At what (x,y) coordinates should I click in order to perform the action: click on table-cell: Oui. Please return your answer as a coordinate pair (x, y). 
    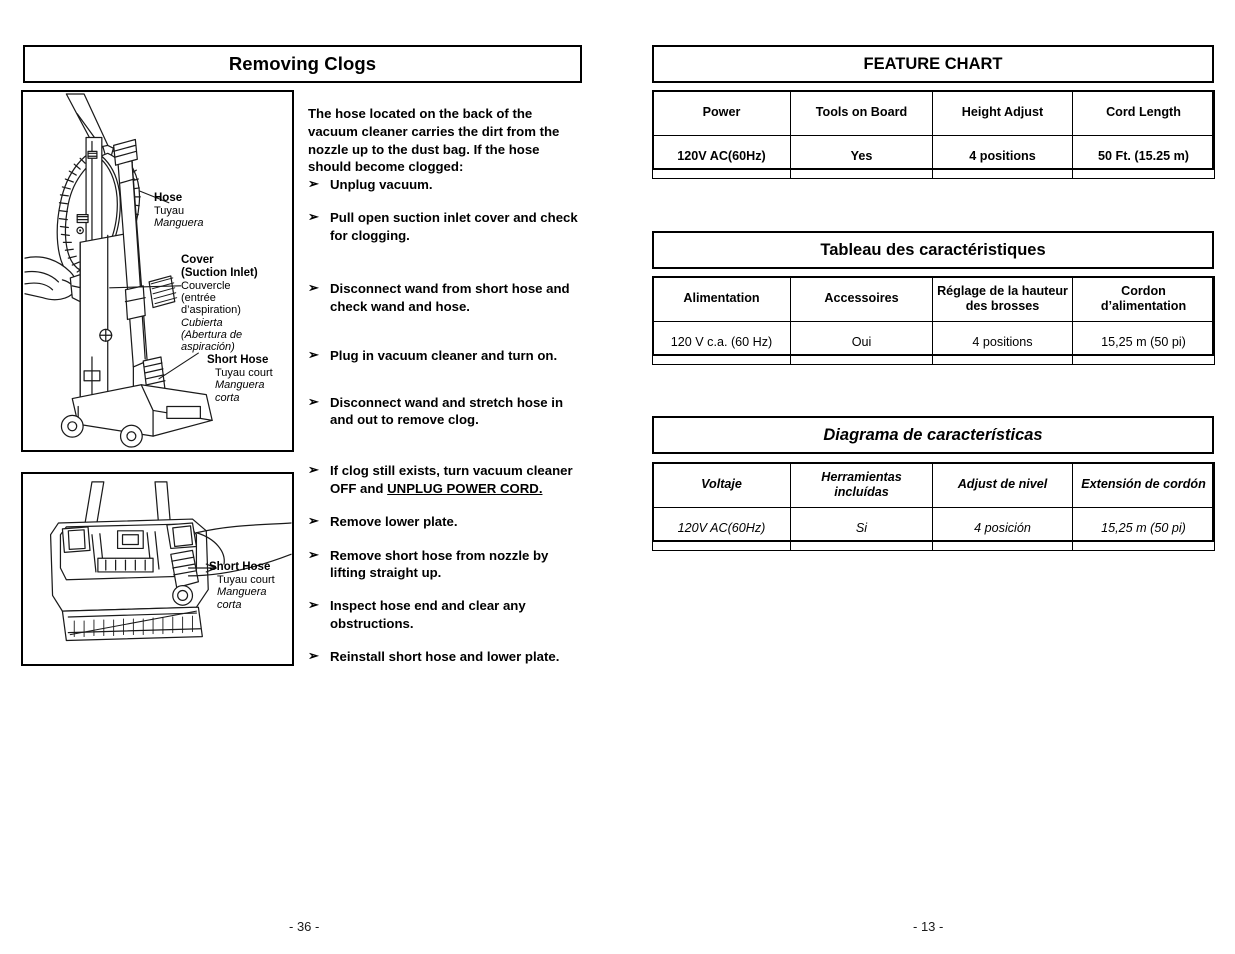
    Looking at the image, I should click on (861, 343).